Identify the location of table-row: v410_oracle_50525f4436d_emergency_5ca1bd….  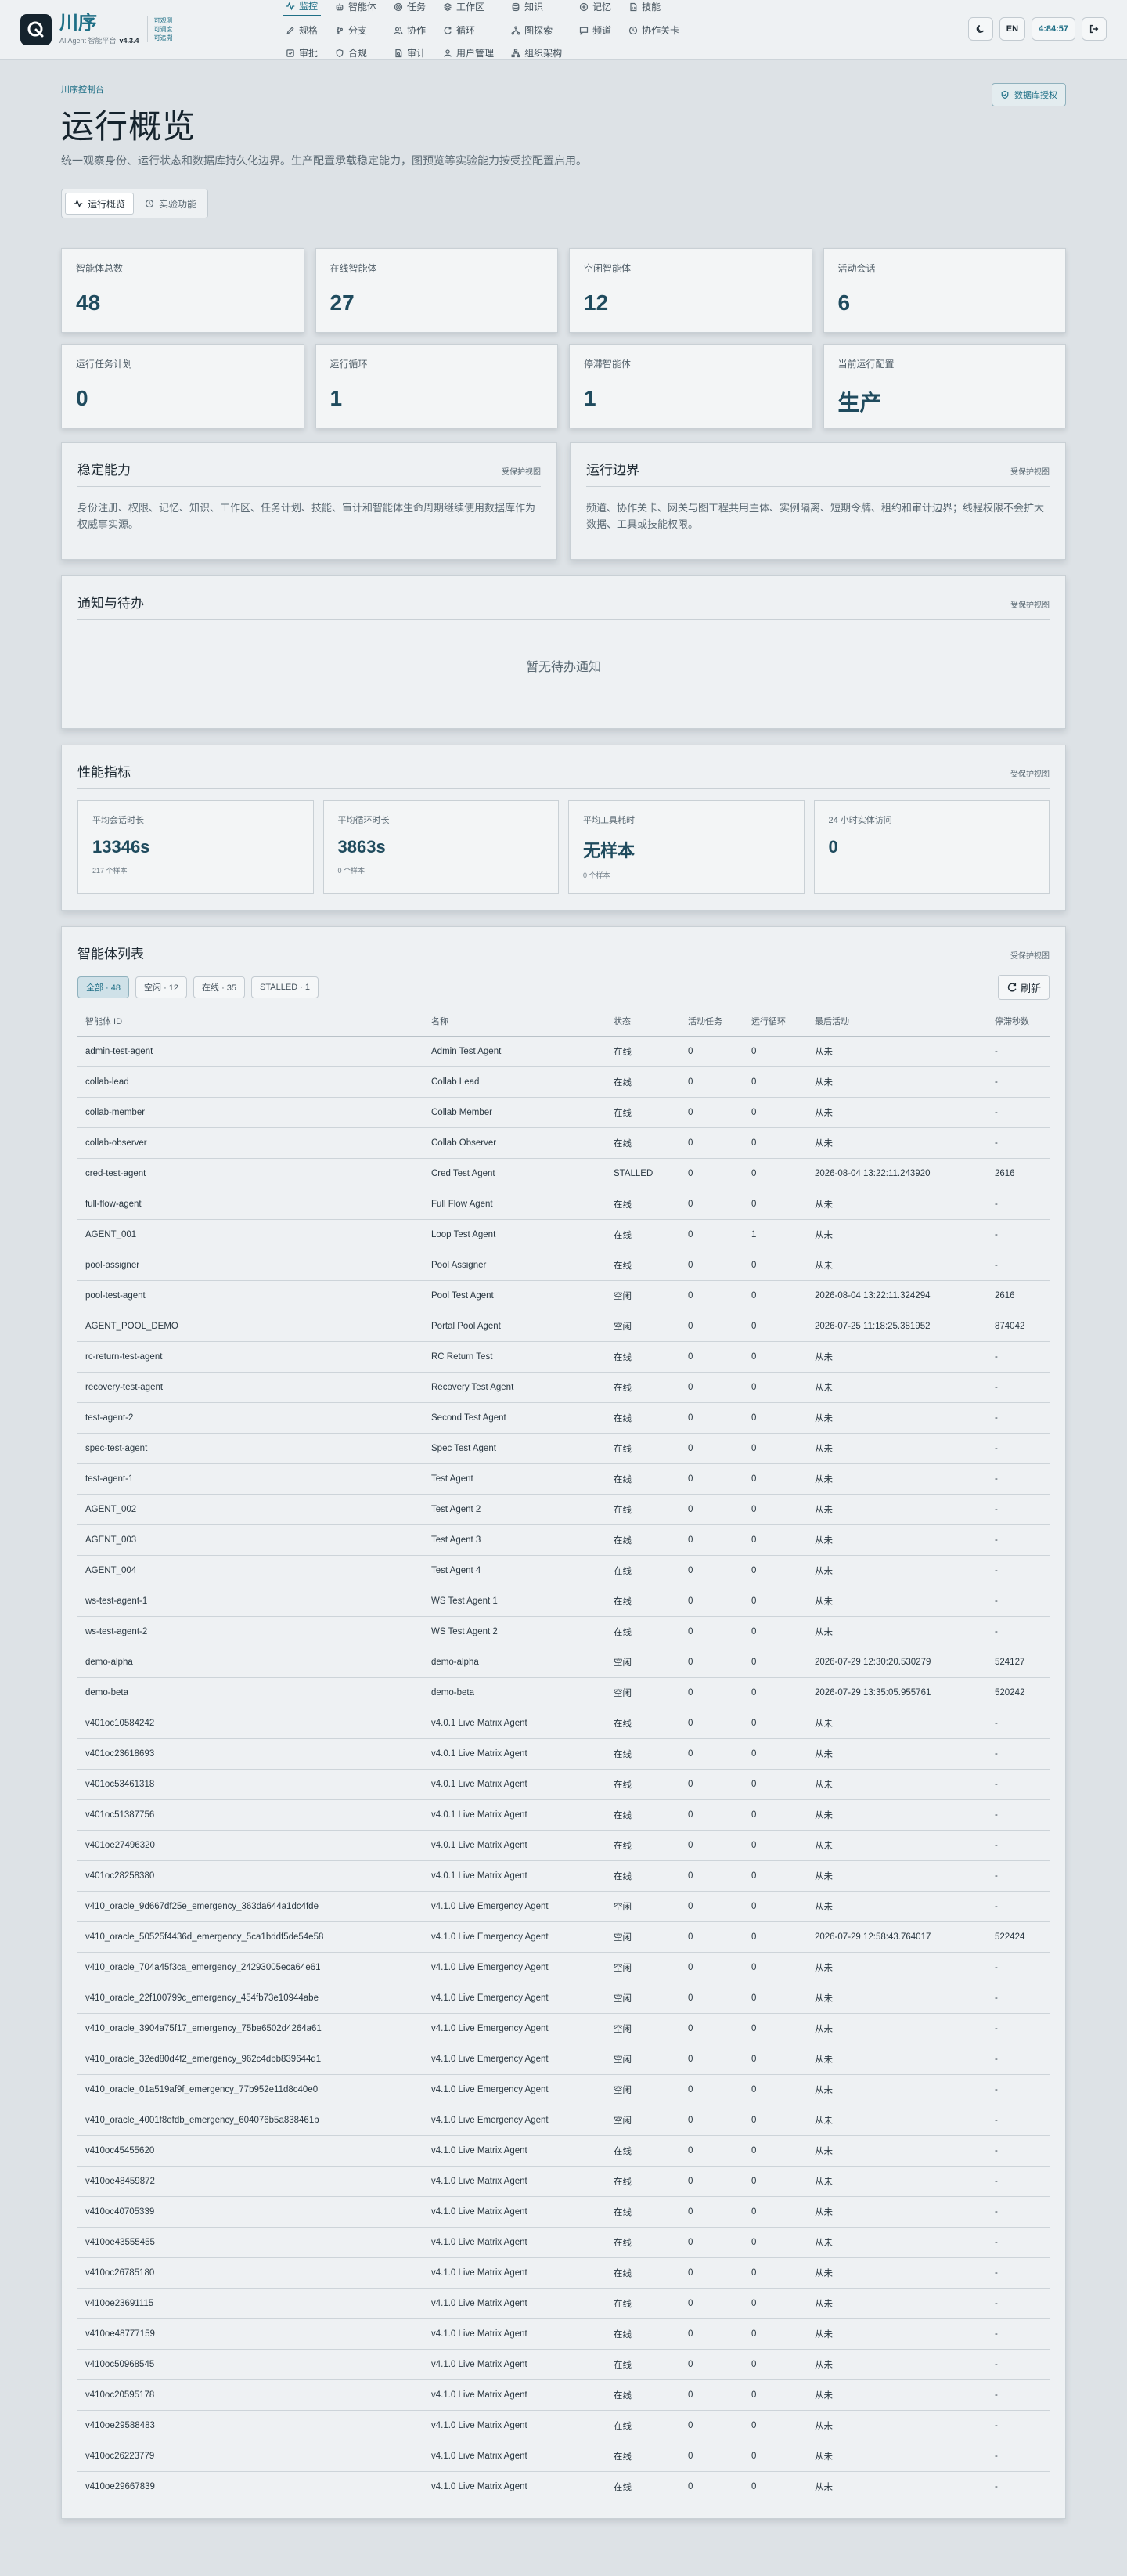
(563, 1937).